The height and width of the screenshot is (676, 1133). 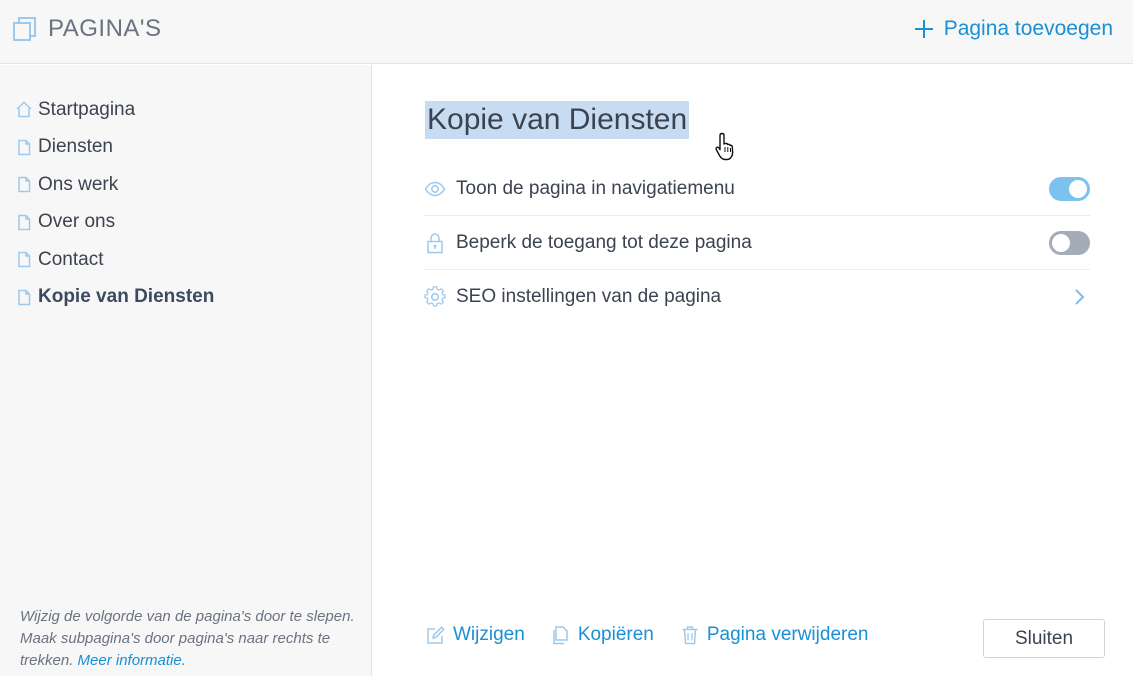 I want to click on page-actions: Wijzigen Kopiëren Pagina verwijderen, so click(x=660, y=635).